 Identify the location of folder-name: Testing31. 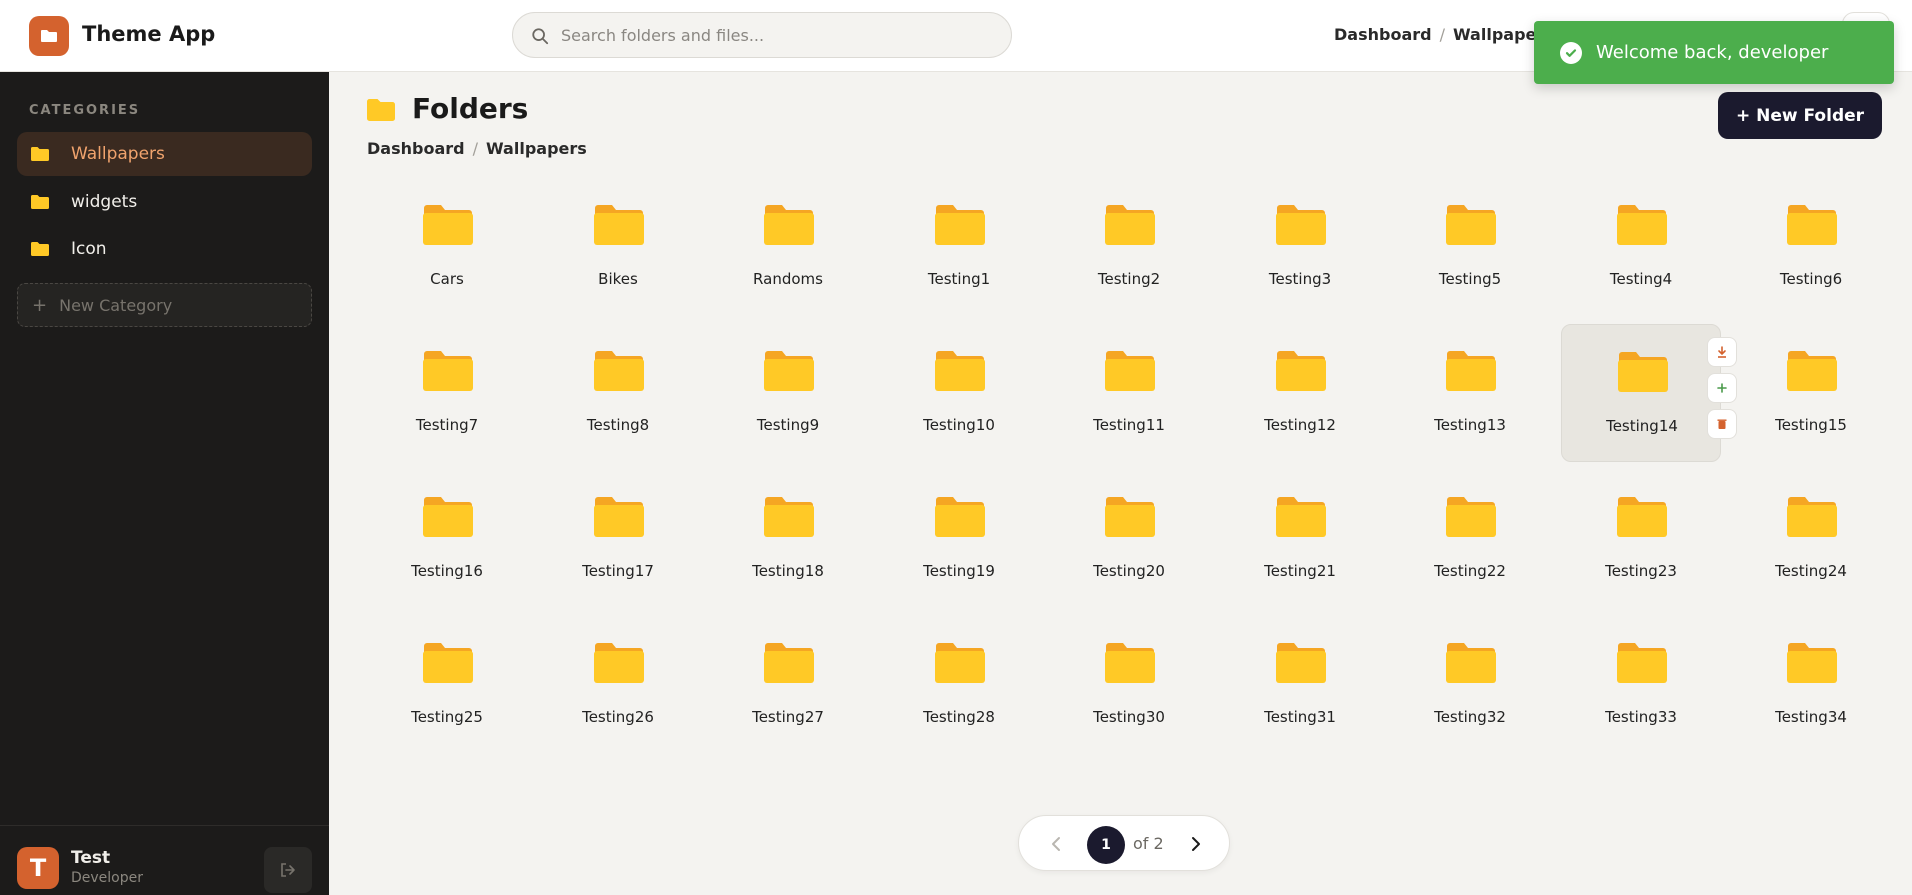
(1300, 717).